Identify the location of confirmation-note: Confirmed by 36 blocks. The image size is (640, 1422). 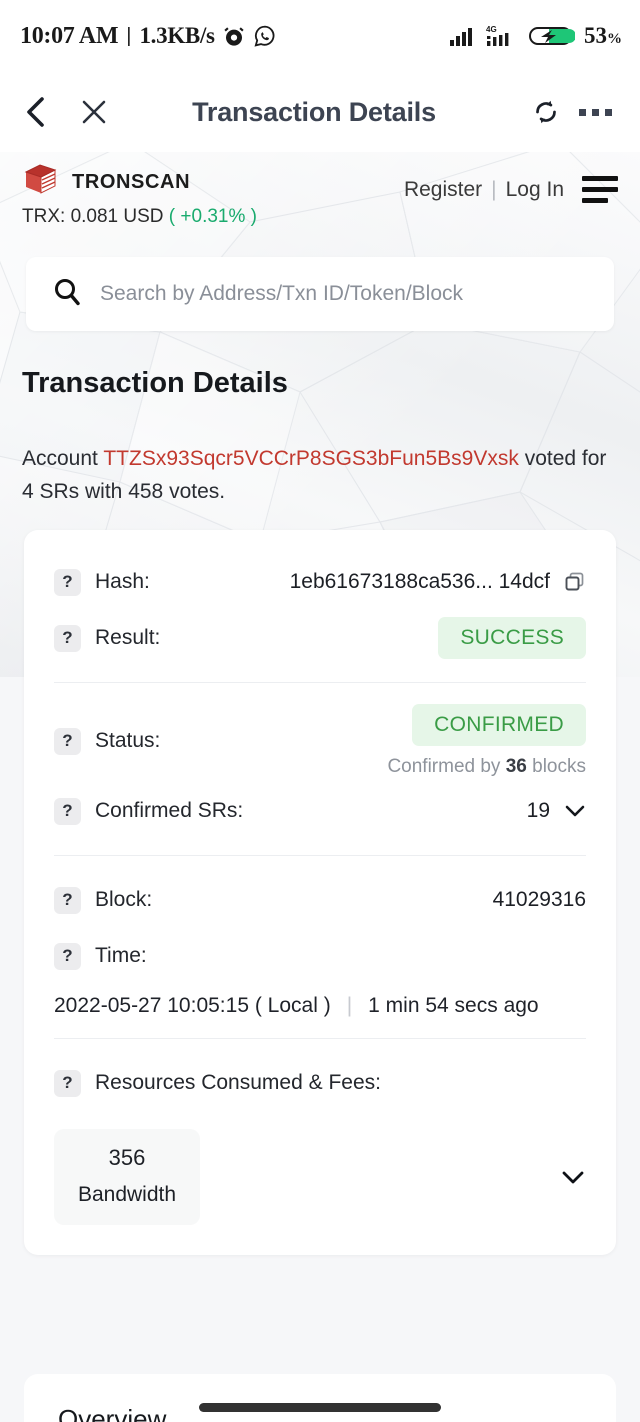
(486, 767).